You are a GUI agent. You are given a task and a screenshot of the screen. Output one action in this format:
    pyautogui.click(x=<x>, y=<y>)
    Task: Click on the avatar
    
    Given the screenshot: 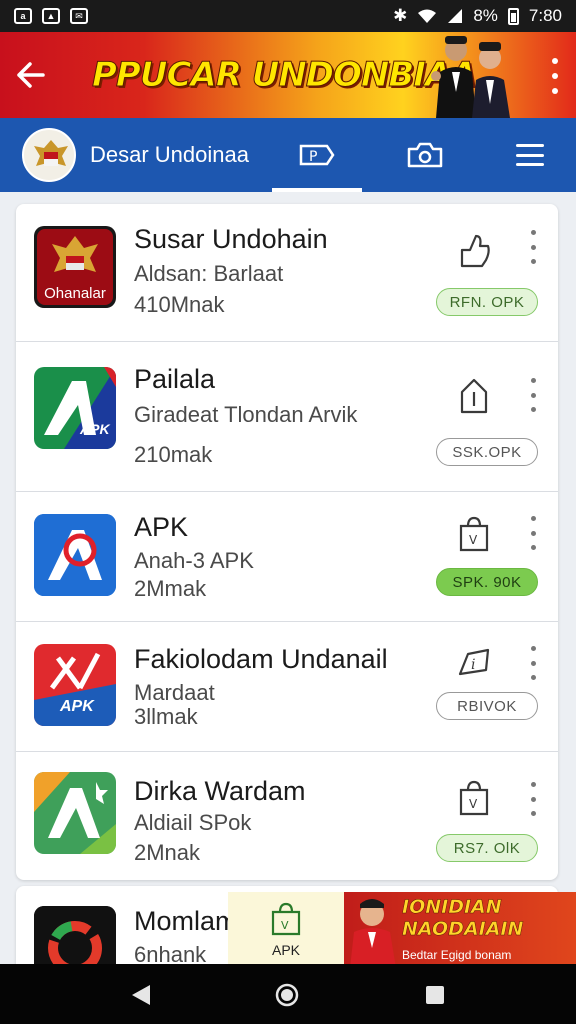 What is the action you would take?
    pyautogui.click(x=49, y=155)
    